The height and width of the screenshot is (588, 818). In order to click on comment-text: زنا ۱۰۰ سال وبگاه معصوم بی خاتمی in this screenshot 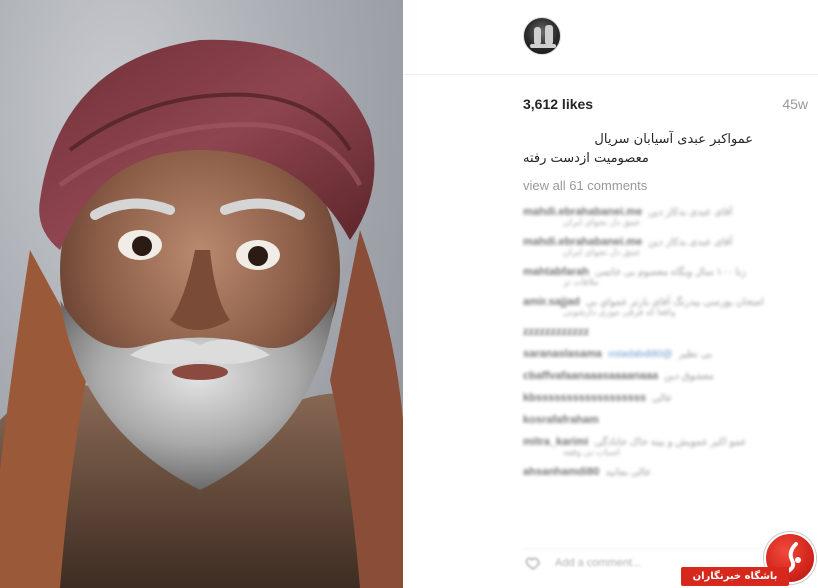, I will do `click(671, 272)`.